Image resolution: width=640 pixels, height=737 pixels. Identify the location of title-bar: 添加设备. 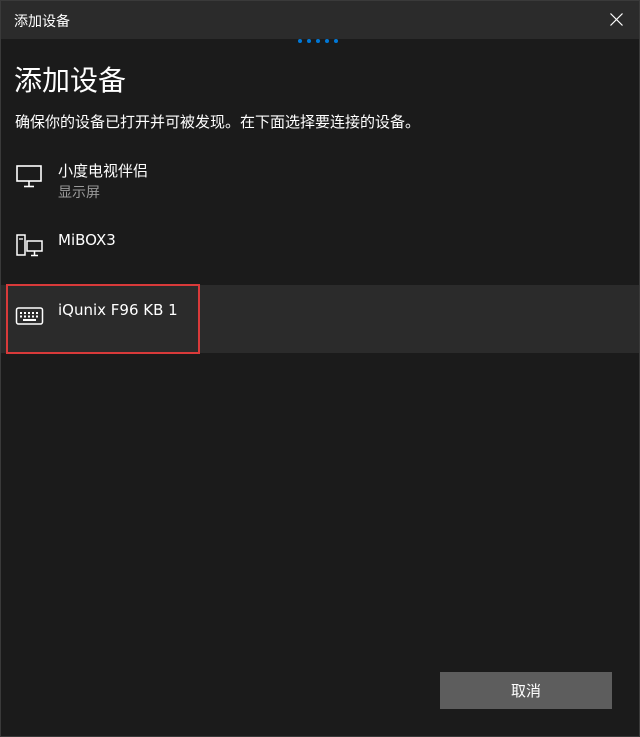
(320, 20).